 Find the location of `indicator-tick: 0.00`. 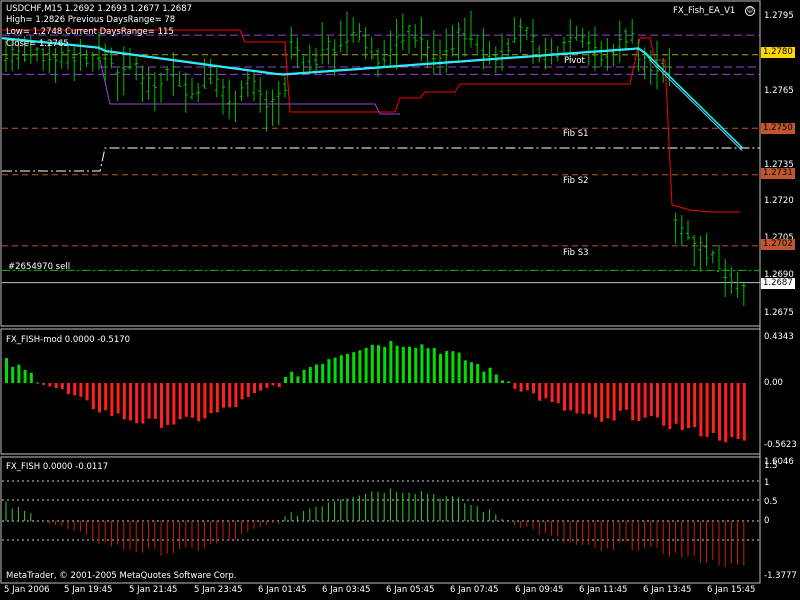

indicator-tick: 0.00 is located at coordinates (773, 383).